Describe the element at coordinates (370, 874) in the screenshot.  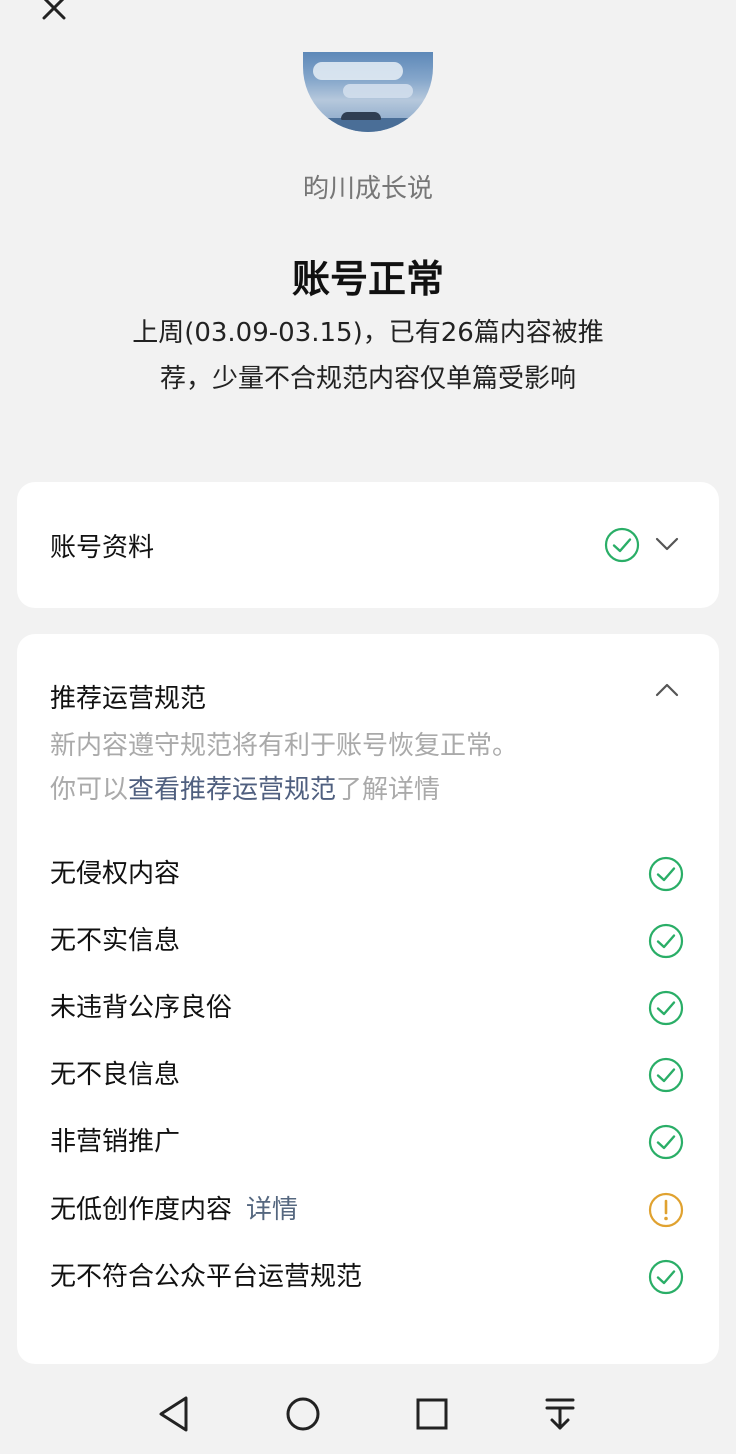
I see `rule-row: 无侵权内容` at that location.